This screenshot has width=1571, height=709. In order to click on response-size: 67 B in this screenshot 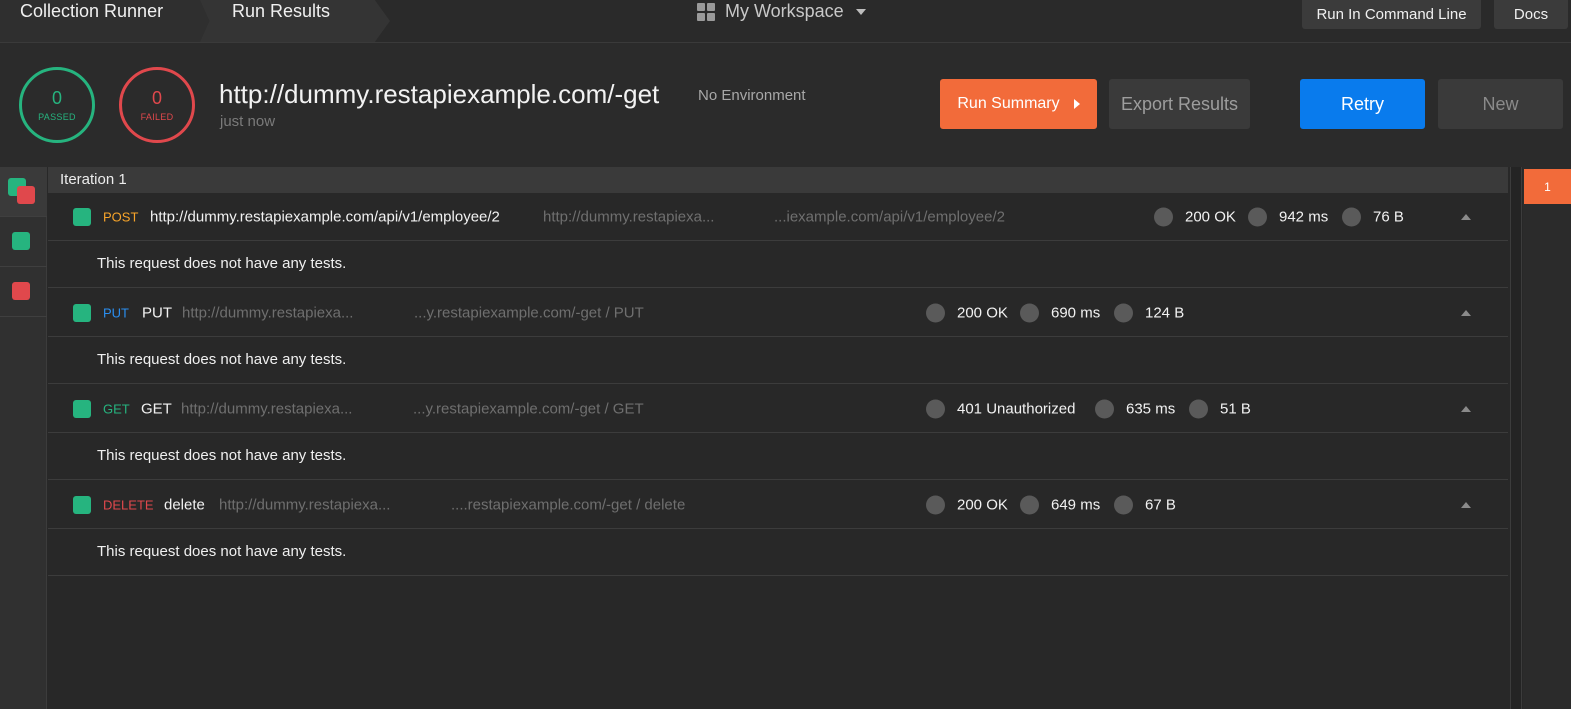, I will do `click(1160, 504)`.